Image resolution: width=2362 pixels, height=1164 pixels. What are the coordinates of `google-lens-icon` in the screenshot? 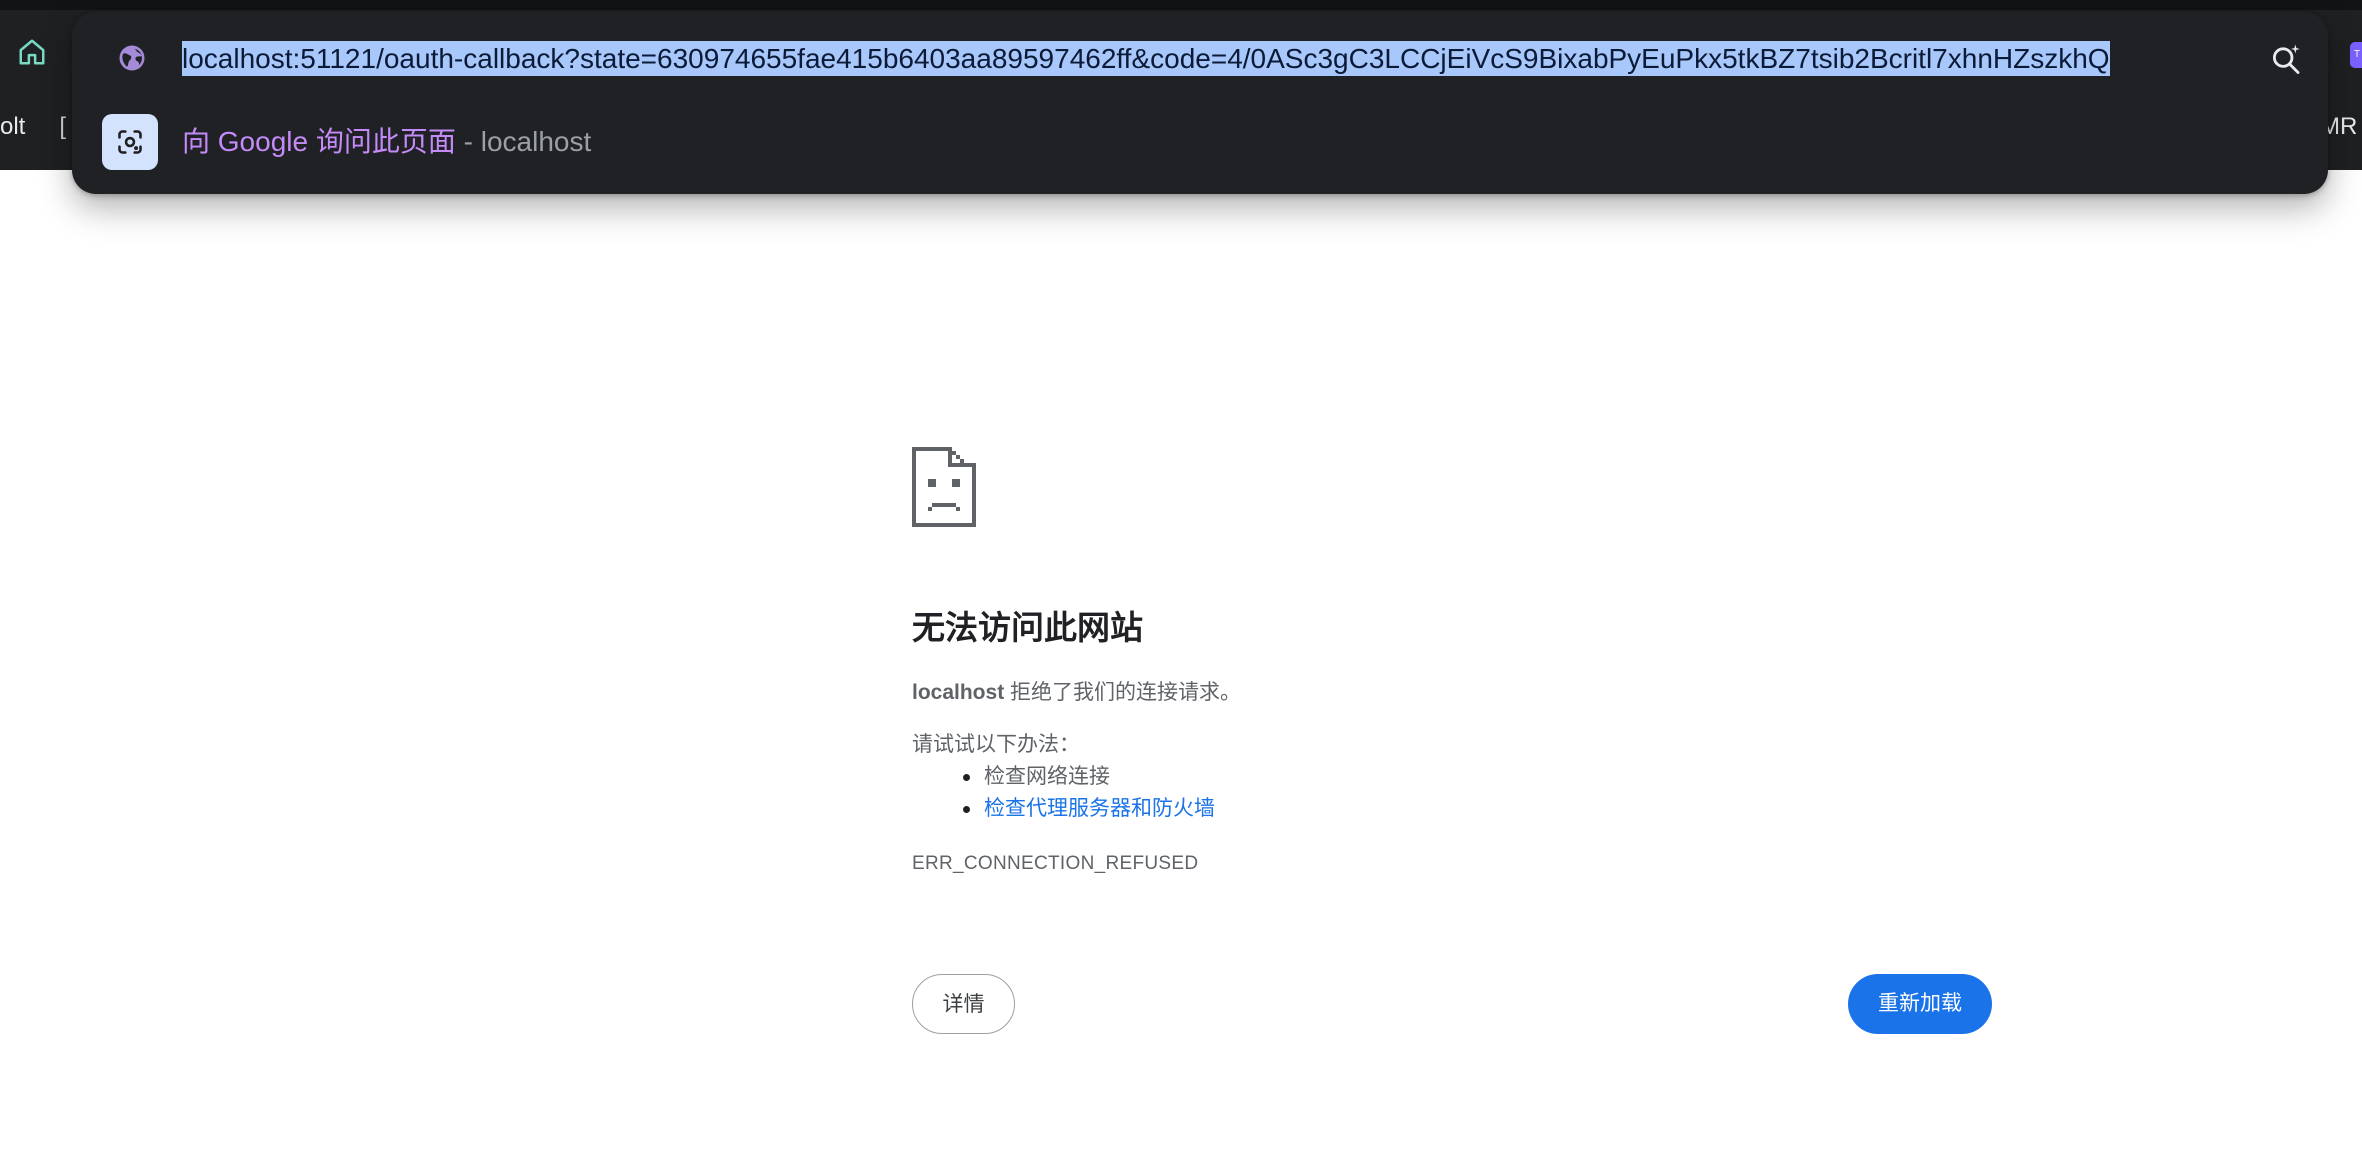 It's located at (130, 142).